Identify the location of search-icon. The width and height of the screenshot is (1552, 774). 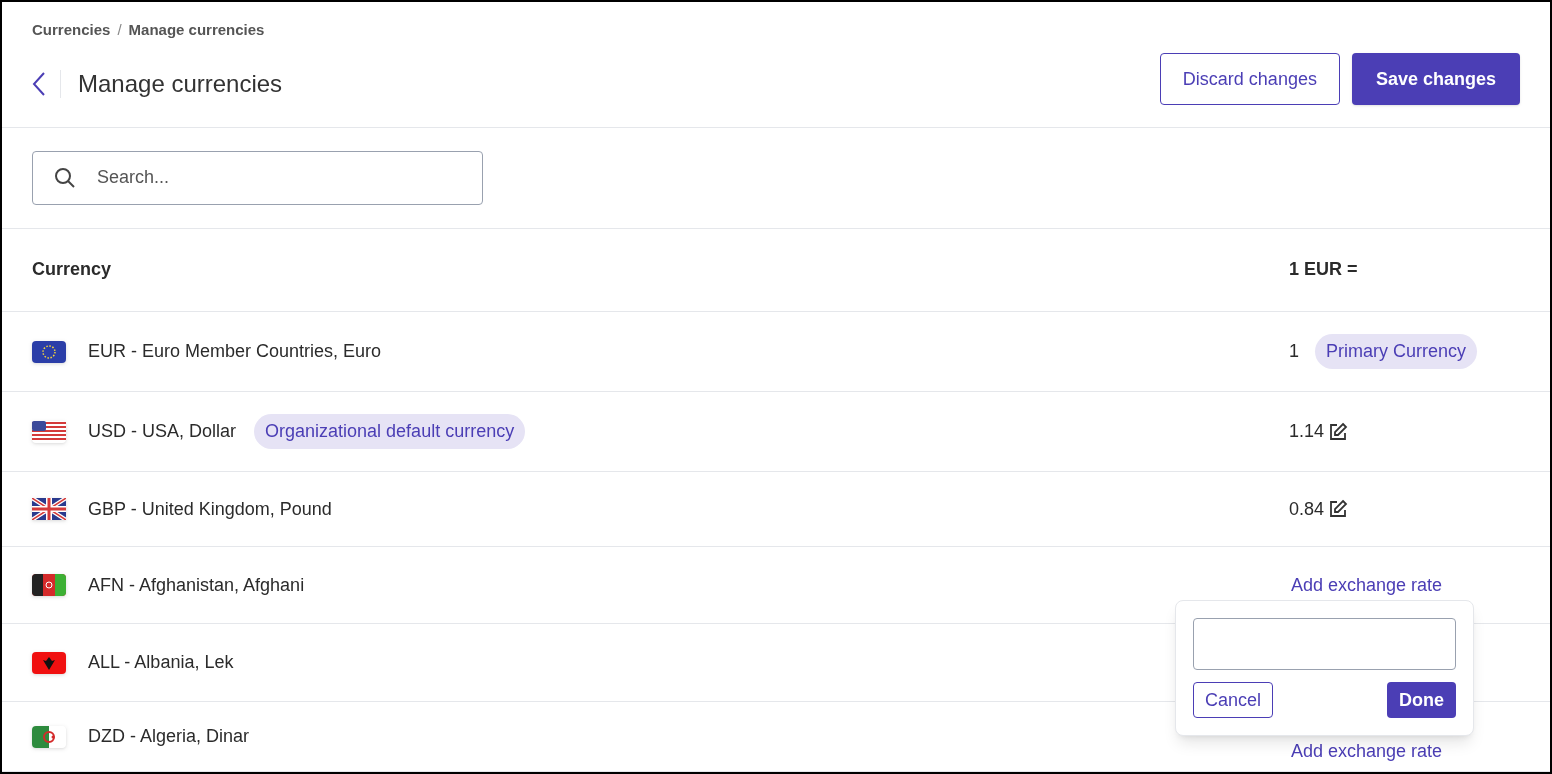
(65, 177).